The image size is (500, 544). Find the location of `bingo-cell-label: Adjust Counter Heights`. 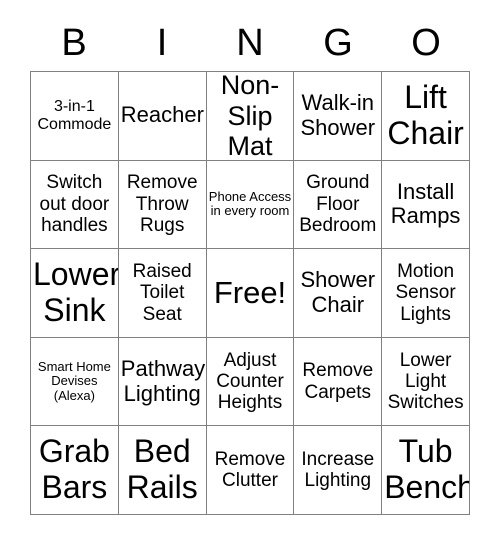

bingo-cell-label: Adjust Counter Heights is located at coordinates (250, 381).